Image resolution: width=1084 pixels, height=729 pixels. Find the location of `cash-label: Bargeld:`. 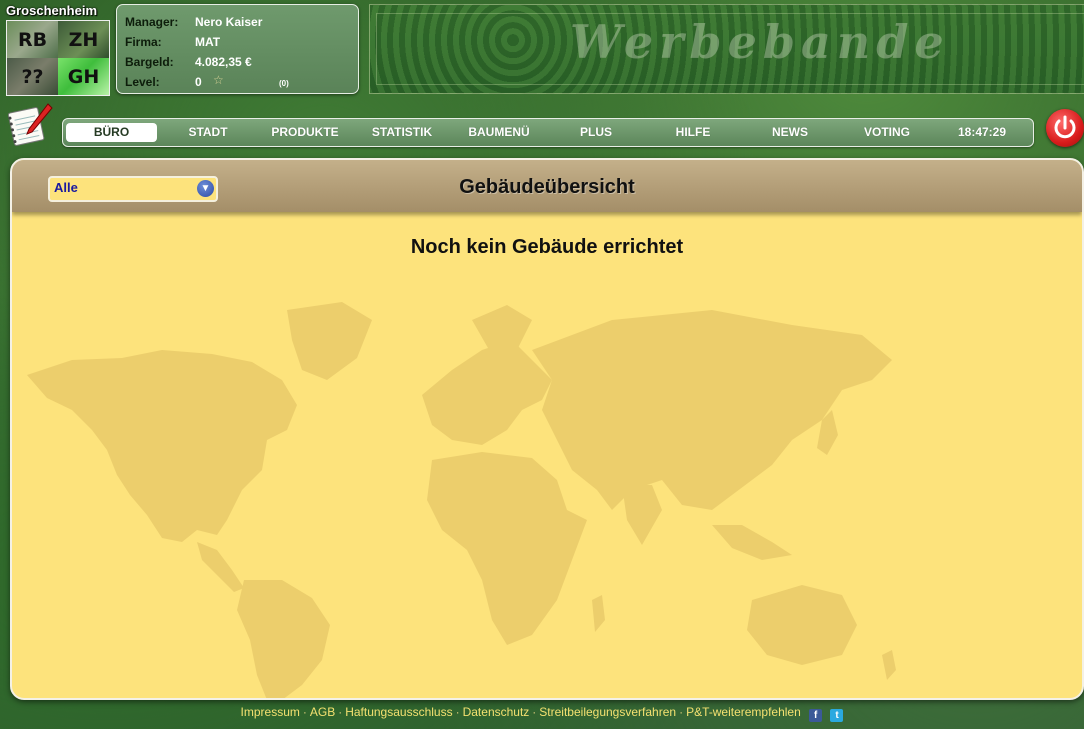

cash-label: Bargeld: is located at coordinates (149, 62).